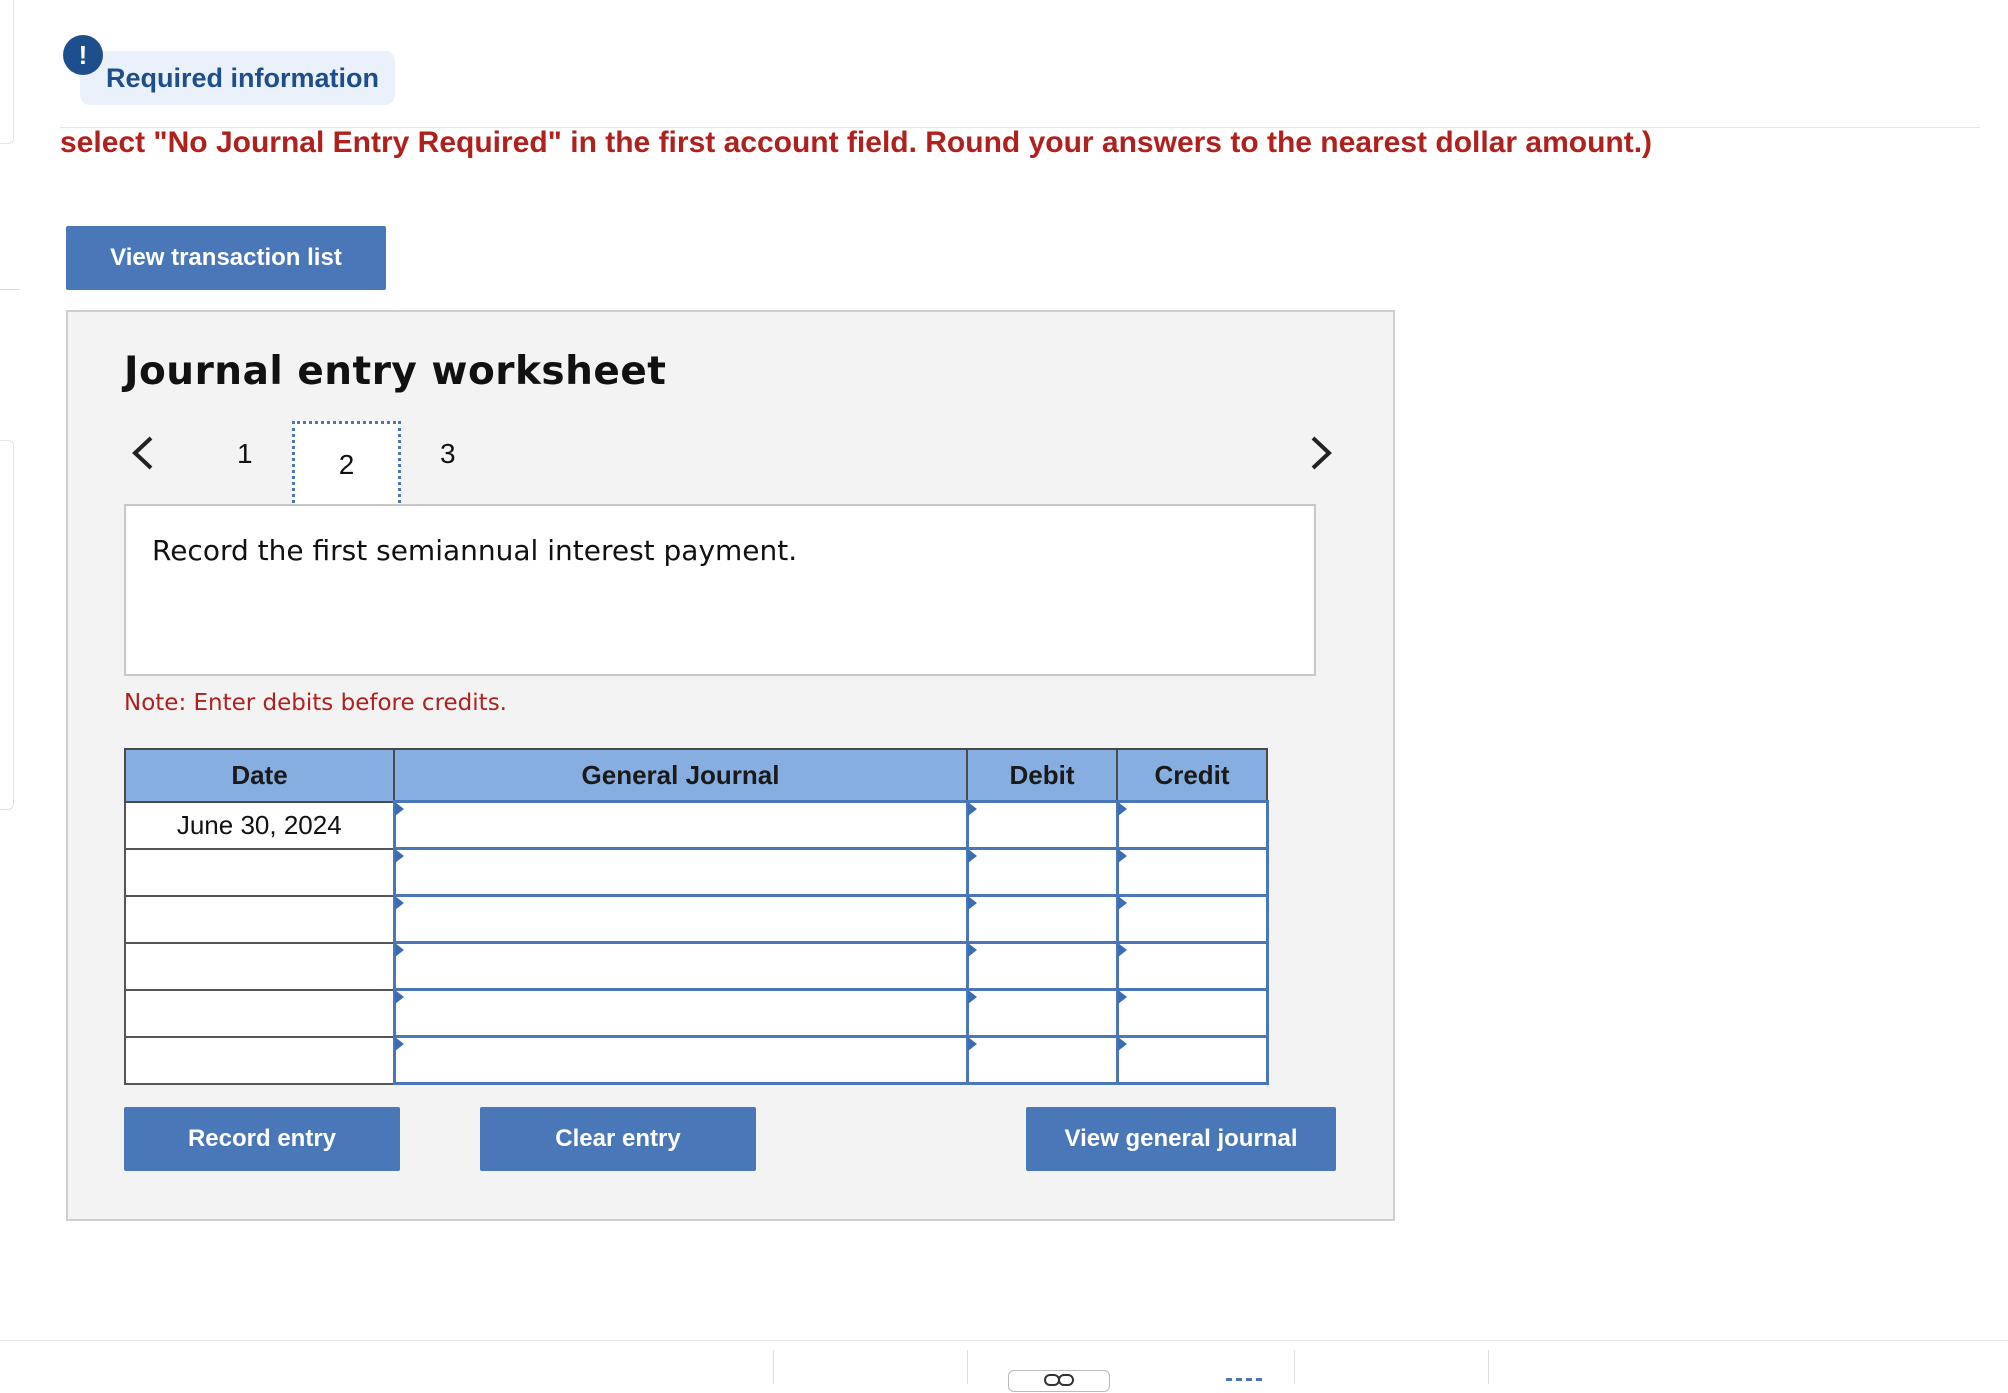 The width and height of the screenshot is (2008, 1393). I want to click on tab-1: 1, so click(245, 454).